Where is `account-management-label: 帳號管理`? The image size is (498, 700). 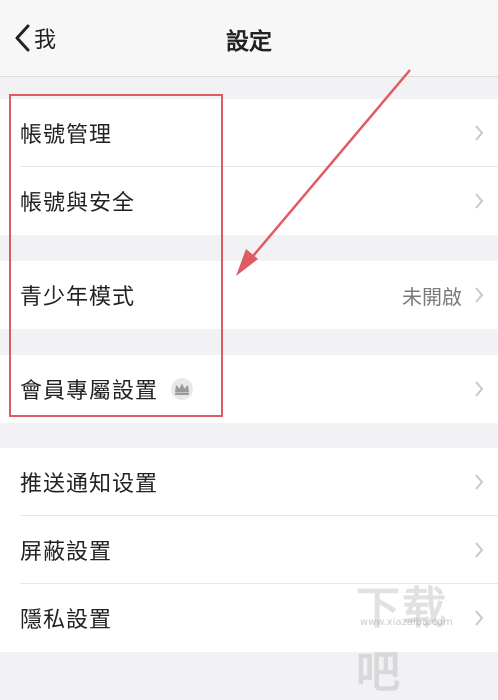 account-management-label: 帳號管理 is located at coordinates (66, 135).